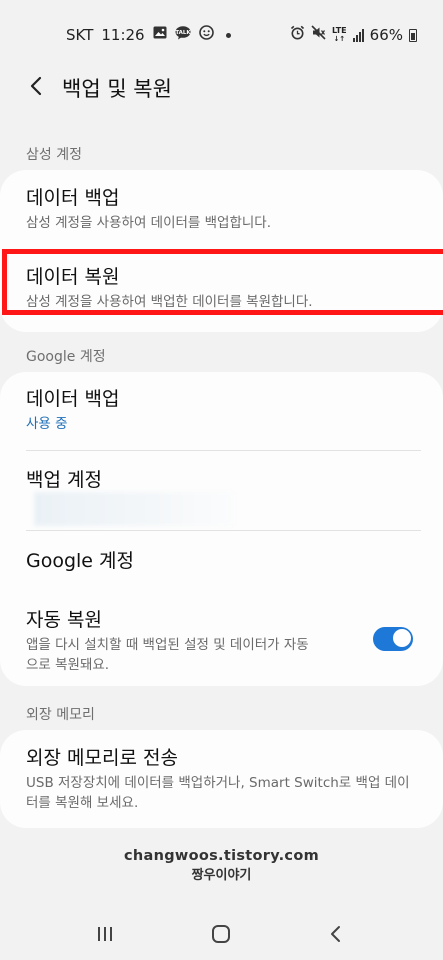  Describe the element at coordinates (64, 480) in the screenshot. I see `item-title: 백업 계정` at that location.